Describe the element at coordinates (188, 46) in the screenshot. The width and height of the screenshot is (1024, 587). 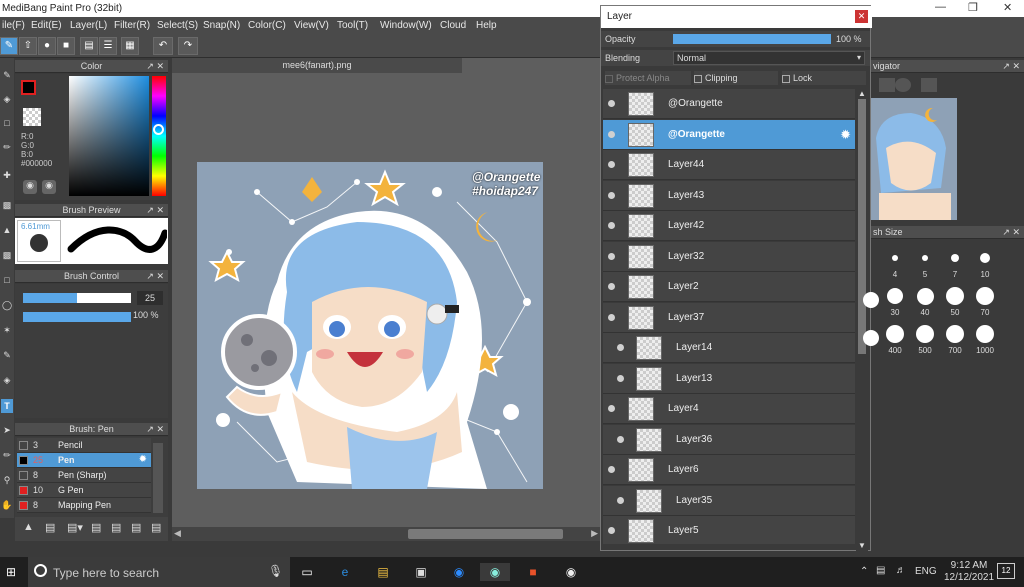
I see `redo-icon: ↷` at that location.